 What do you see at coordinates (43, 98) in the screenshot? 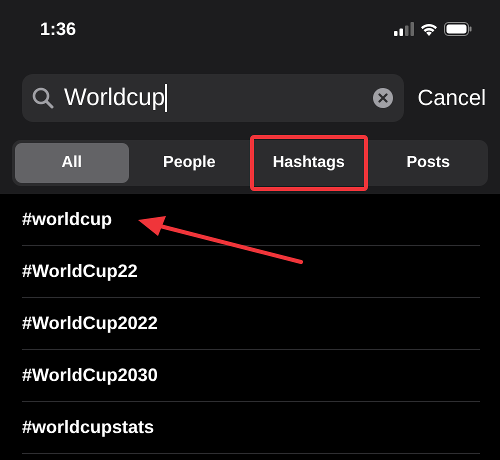
I see `search-icon` at bounding box center [43, 98].